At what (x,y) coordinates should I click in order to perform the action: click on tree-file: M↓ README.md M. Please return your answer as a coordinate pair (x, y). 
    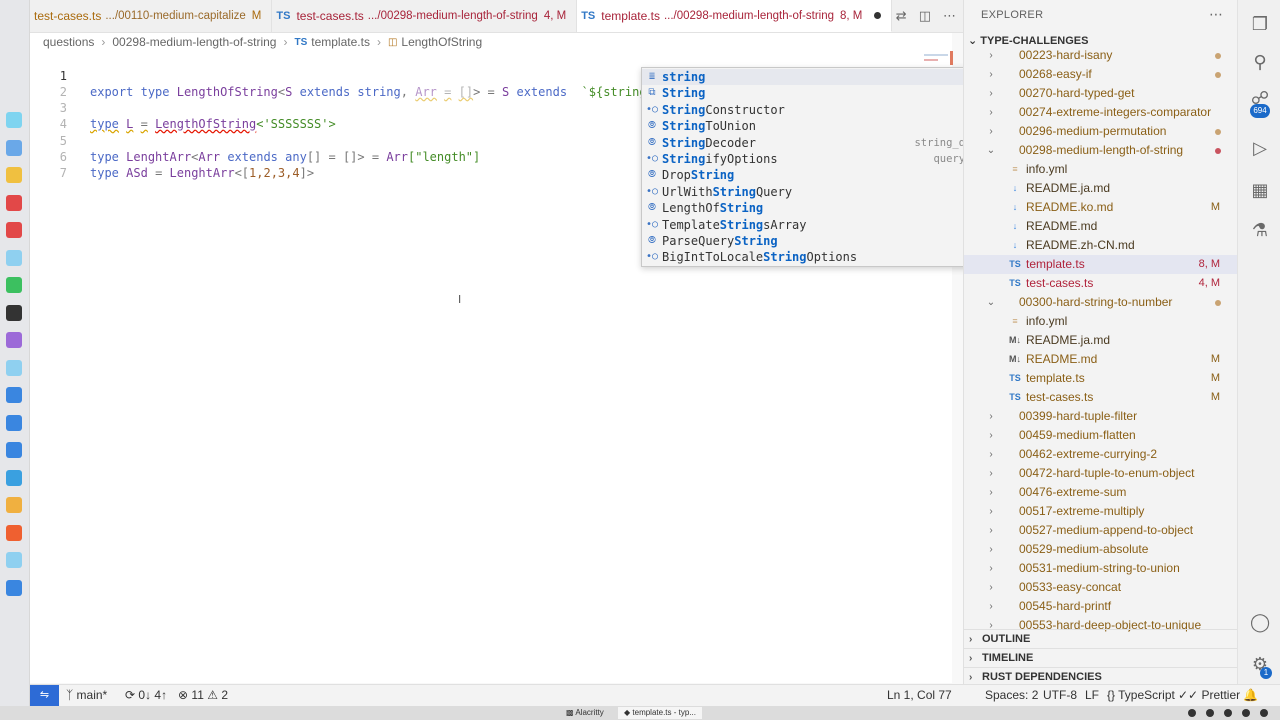
    Looking at the image, I should click on (1101, 359).